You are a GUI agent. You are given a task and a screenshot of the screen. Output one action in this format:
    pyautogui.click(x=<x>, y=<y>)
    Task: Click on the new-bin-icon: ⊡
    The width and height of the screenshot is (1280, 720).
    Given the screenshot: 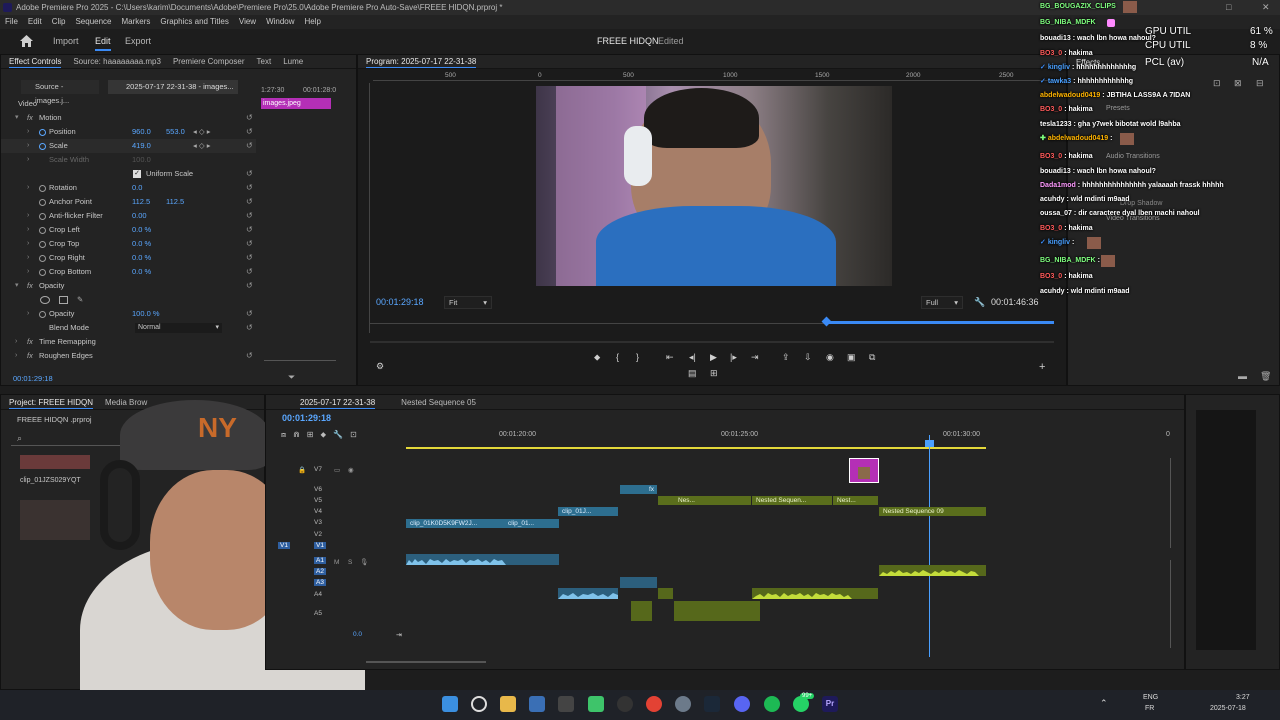 What is the action you would take?
    pyautogui.click(x=1217, y=83)
    